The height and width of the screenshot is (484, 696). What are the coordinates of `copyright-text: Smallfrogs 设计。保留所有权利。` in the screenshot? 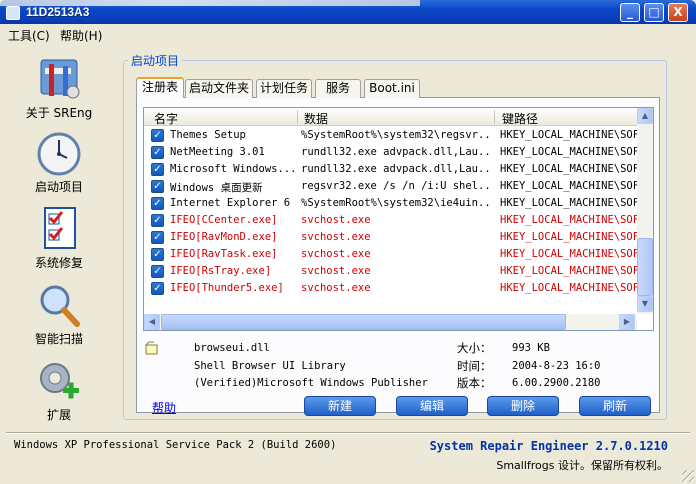 It's located at (582, 465).